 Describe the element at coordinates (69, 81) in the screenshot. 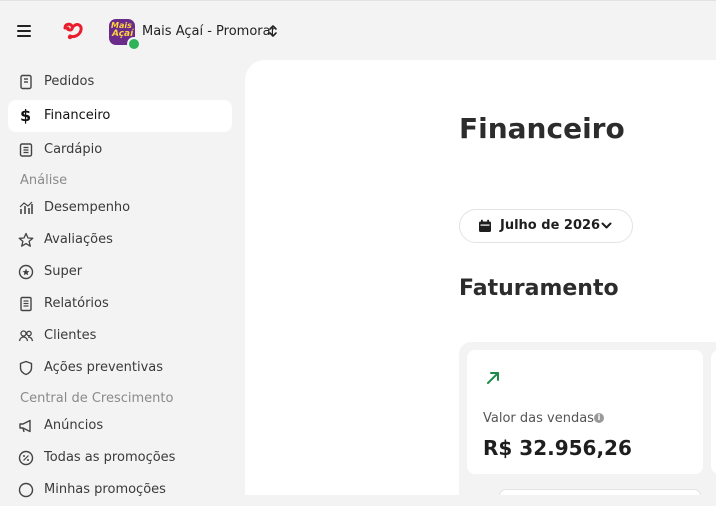

I see `sidebar-item-label: Pedidos` at that location.